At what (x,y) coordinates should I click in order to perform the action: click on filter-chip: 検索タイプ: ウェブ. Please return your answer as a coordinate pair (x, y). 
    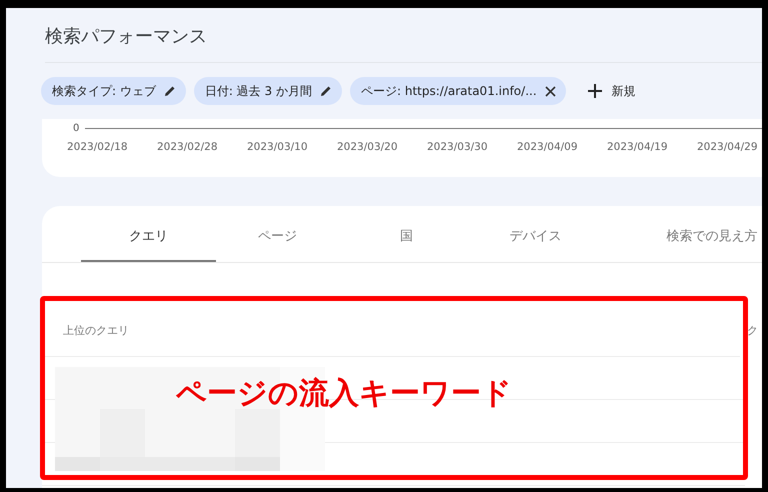
    Looking at the image, I should click on (113, 91).